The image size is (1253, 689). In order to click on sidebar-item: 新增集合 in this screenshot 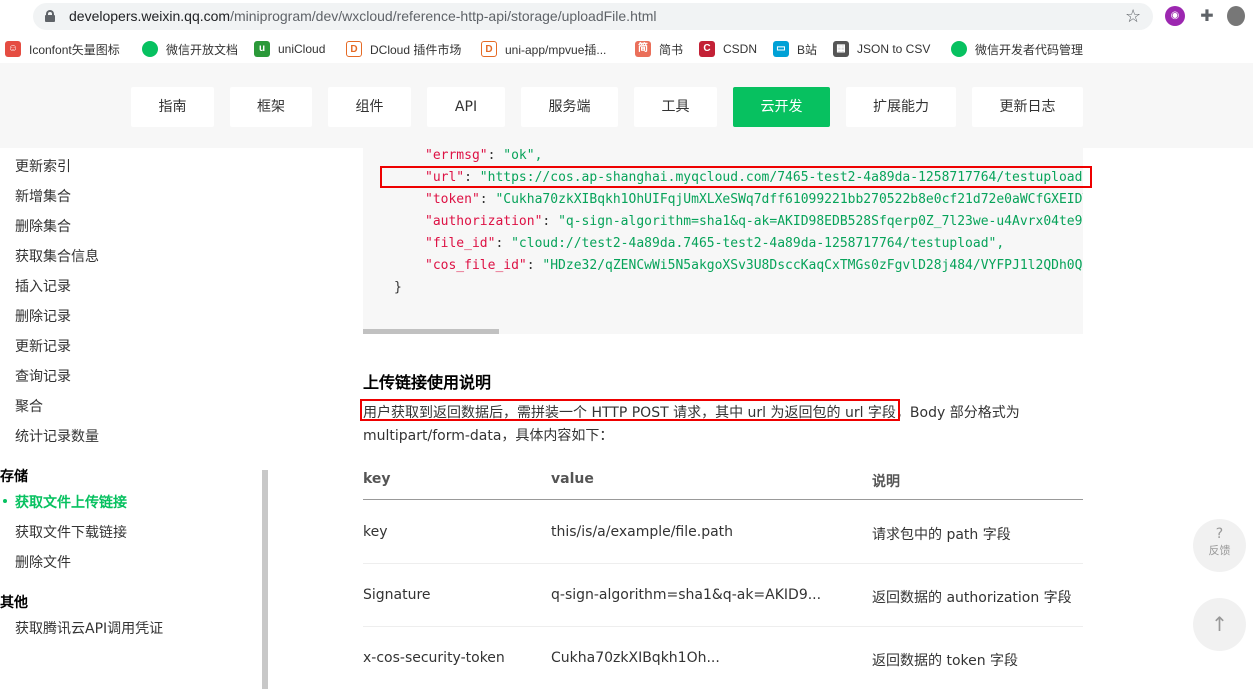, I will do `click(43, 196)`.